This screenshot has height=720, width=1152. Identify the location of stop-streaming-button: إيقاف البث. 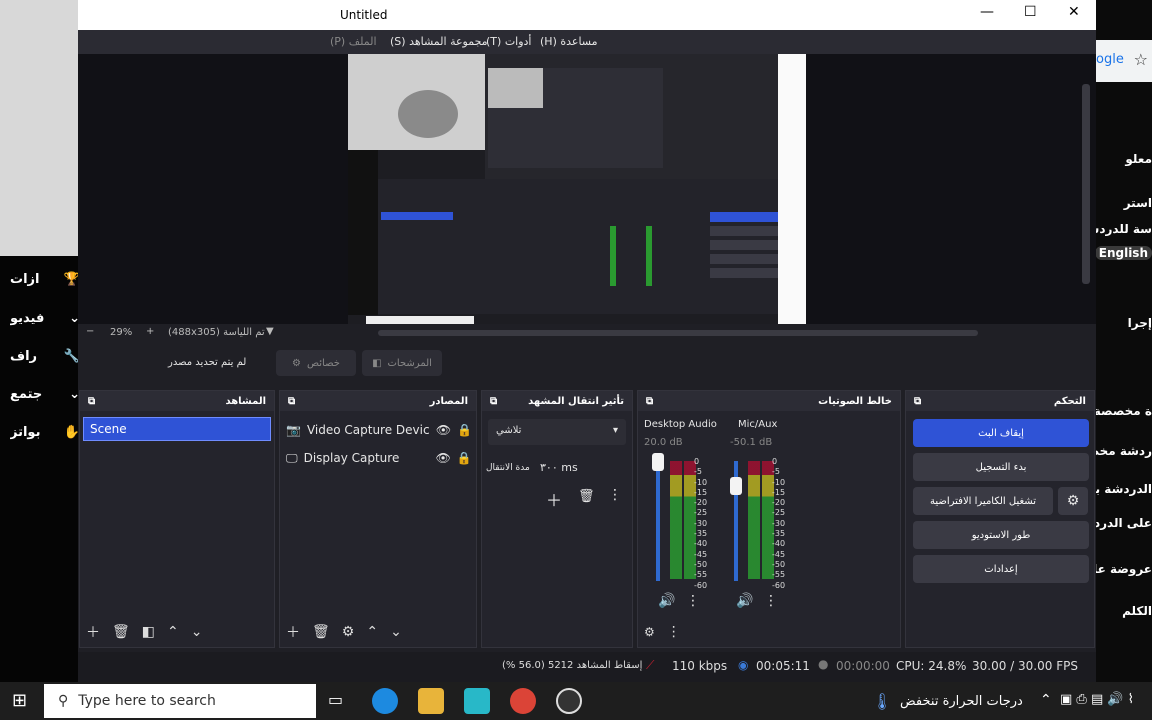
(1001, 433).